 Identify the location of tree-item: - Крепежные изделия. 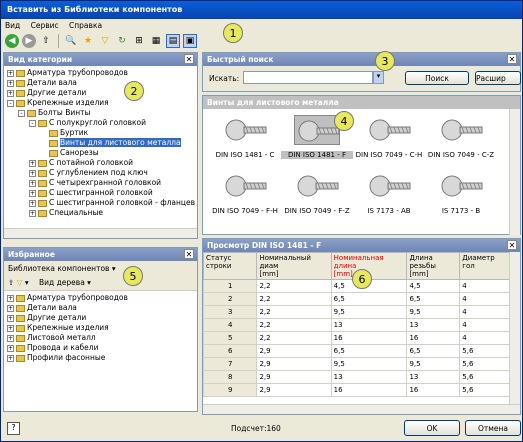
(100, 103).